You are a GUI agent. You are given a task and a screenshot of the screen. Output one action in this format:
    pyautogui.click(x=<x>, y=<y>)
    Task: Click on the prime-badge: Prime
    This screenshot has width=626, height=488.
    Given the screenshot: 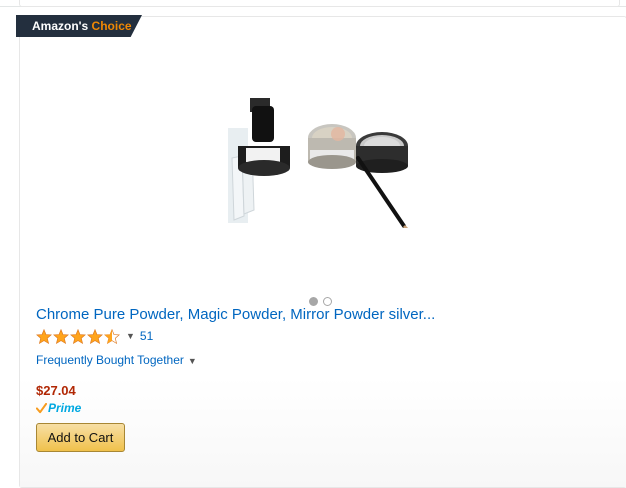 What is the action you would take?
    pyautogui.click(x=58, y=408)
    